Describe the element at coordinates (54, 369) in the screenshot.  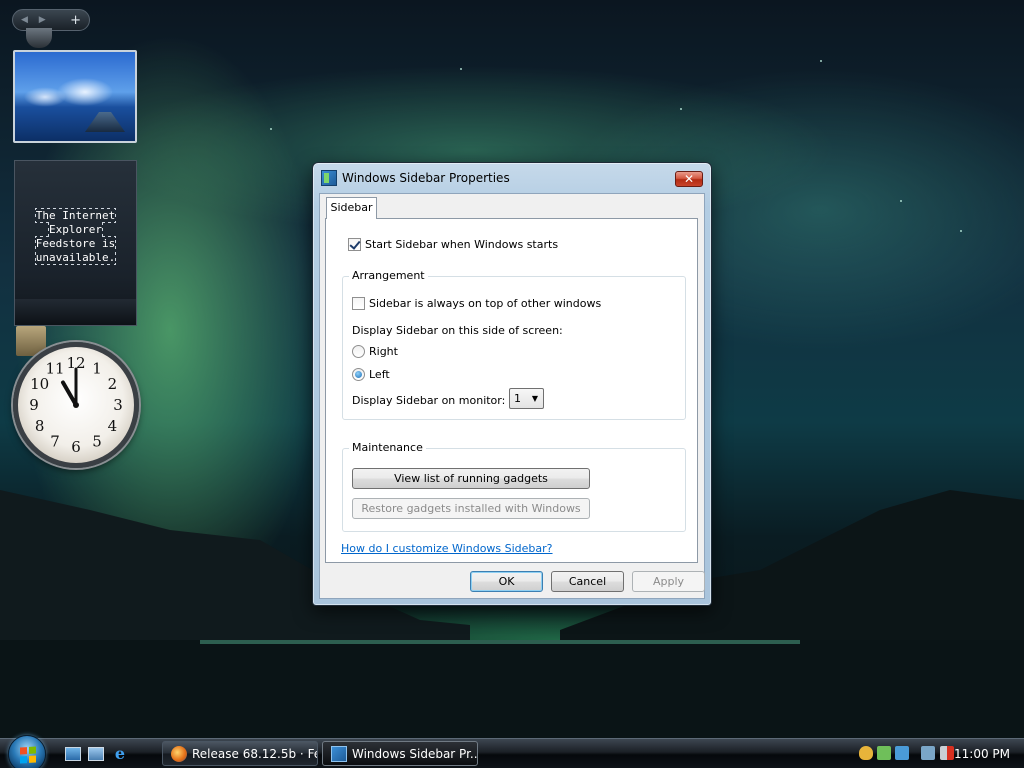
I see `clock-numeral: 11` at that location.